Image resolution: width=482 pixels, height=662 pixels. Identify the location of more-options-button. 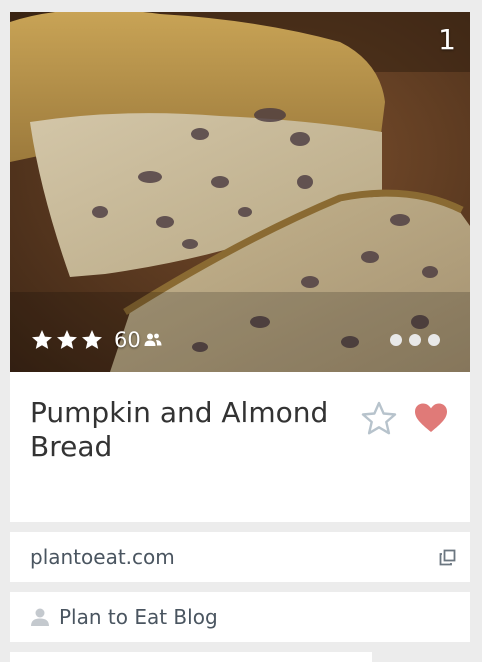
(415, 340).